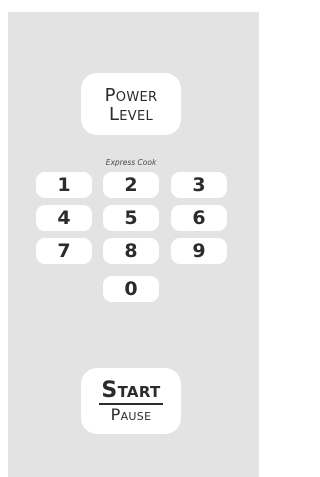 The width and height of the screenshot is (320, 477). I want to click on key-0: 0, so click(131, 289).